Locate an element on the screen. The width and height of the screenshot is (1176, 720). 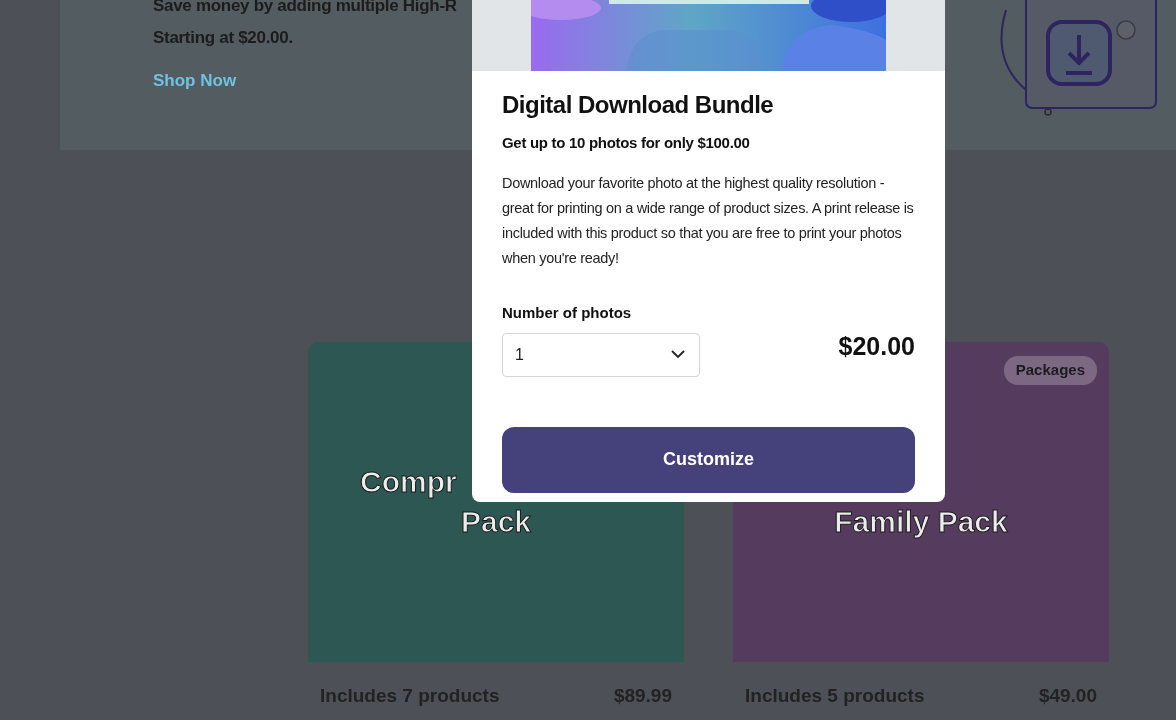
package-title: Compr is located at coordinates (409, 482).